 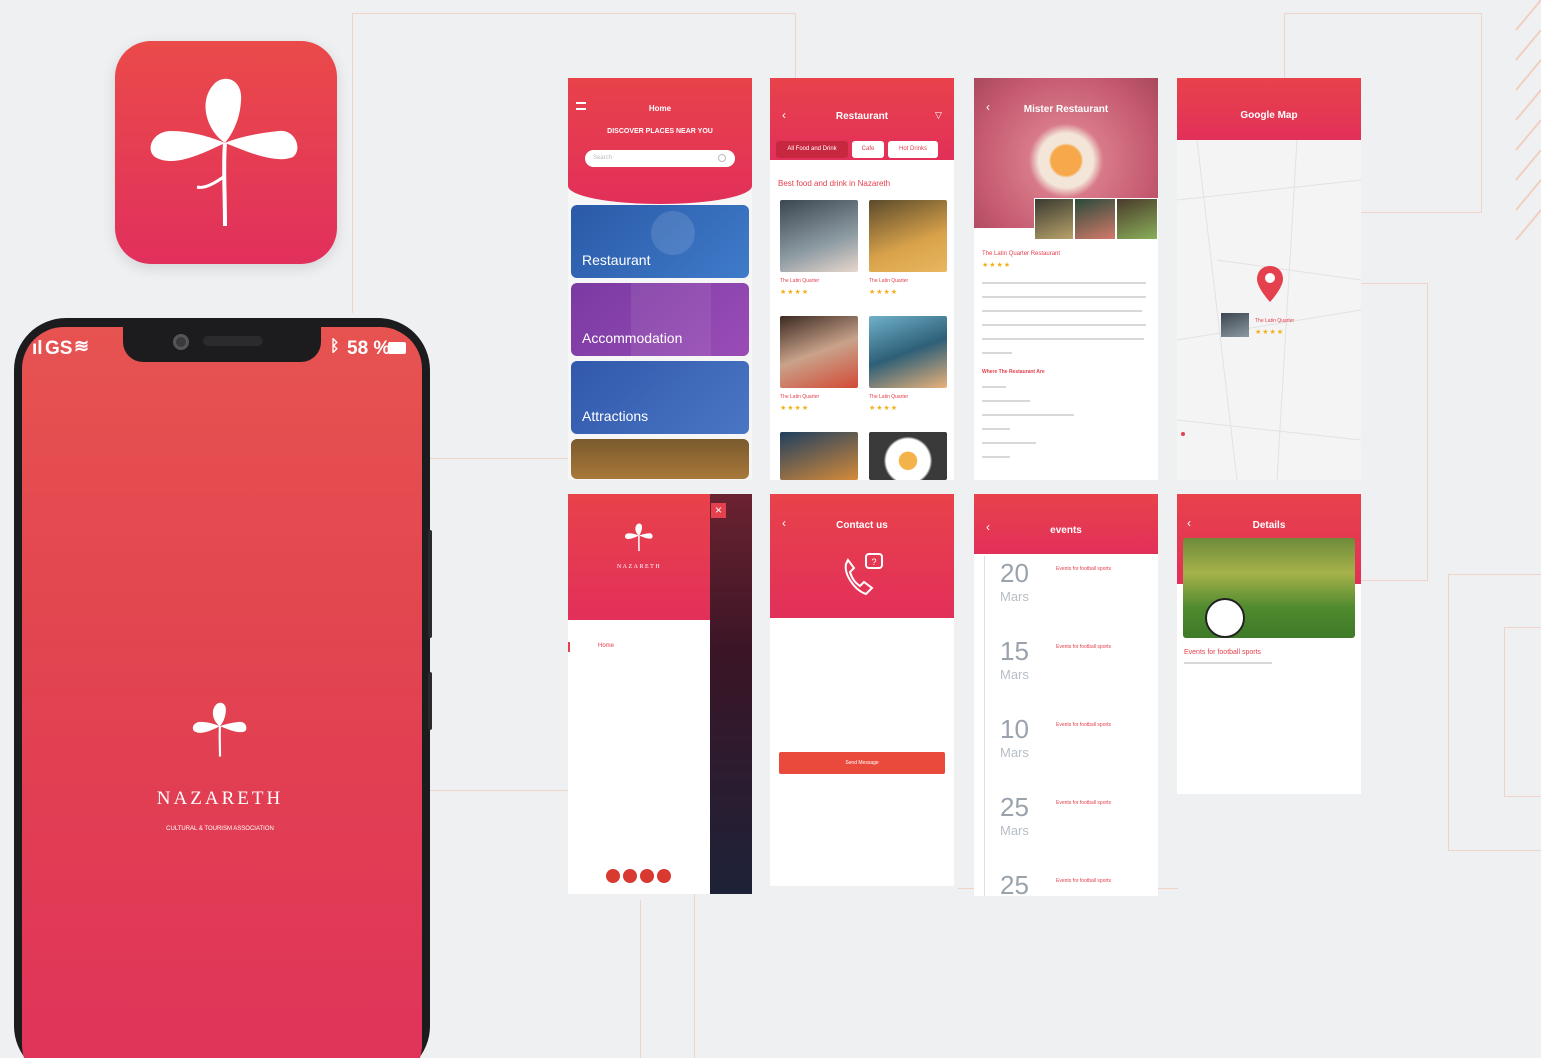 What do you see at coordinates (1066, 109) in the screenshot?
I see `detail-header-title: Mister Restaurant` at bounding box center [1066, 109].